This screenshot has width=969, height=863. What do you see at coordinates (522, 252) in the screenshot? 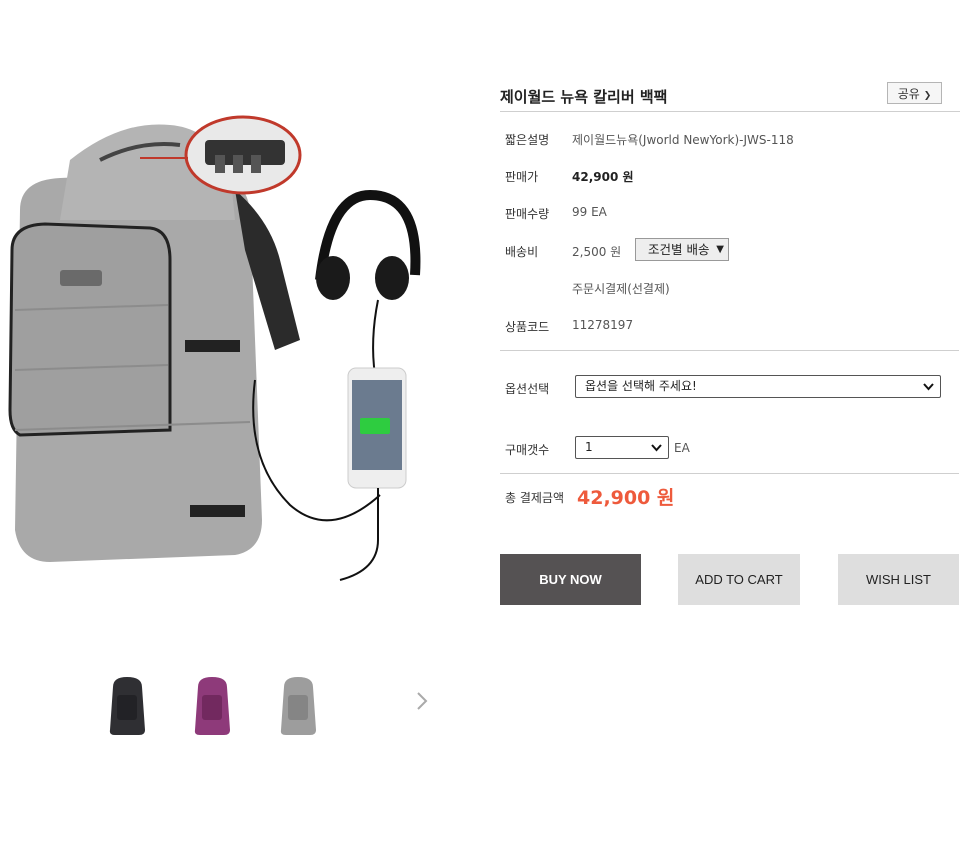
I see `shipping-label: 배송비` at bounding box center [522, 252].